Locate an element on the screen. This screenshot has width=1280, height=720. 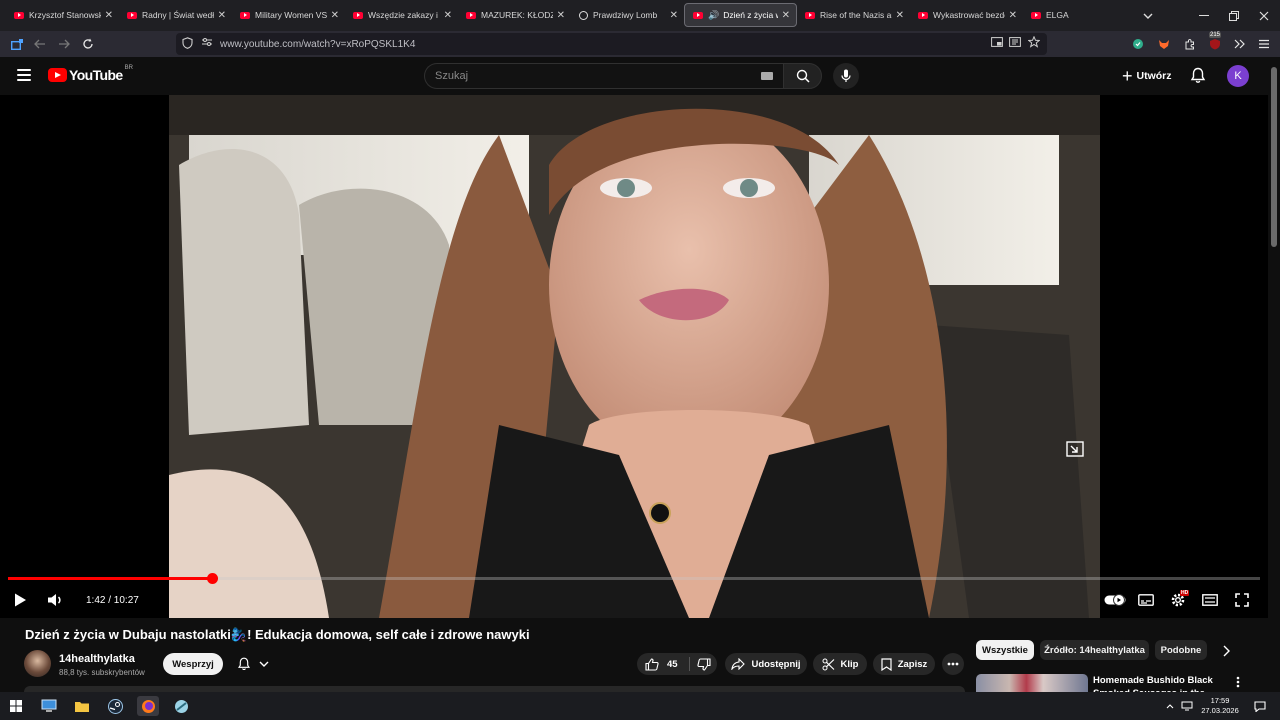
more-tools-icon is located at coordinates (1240, 44).